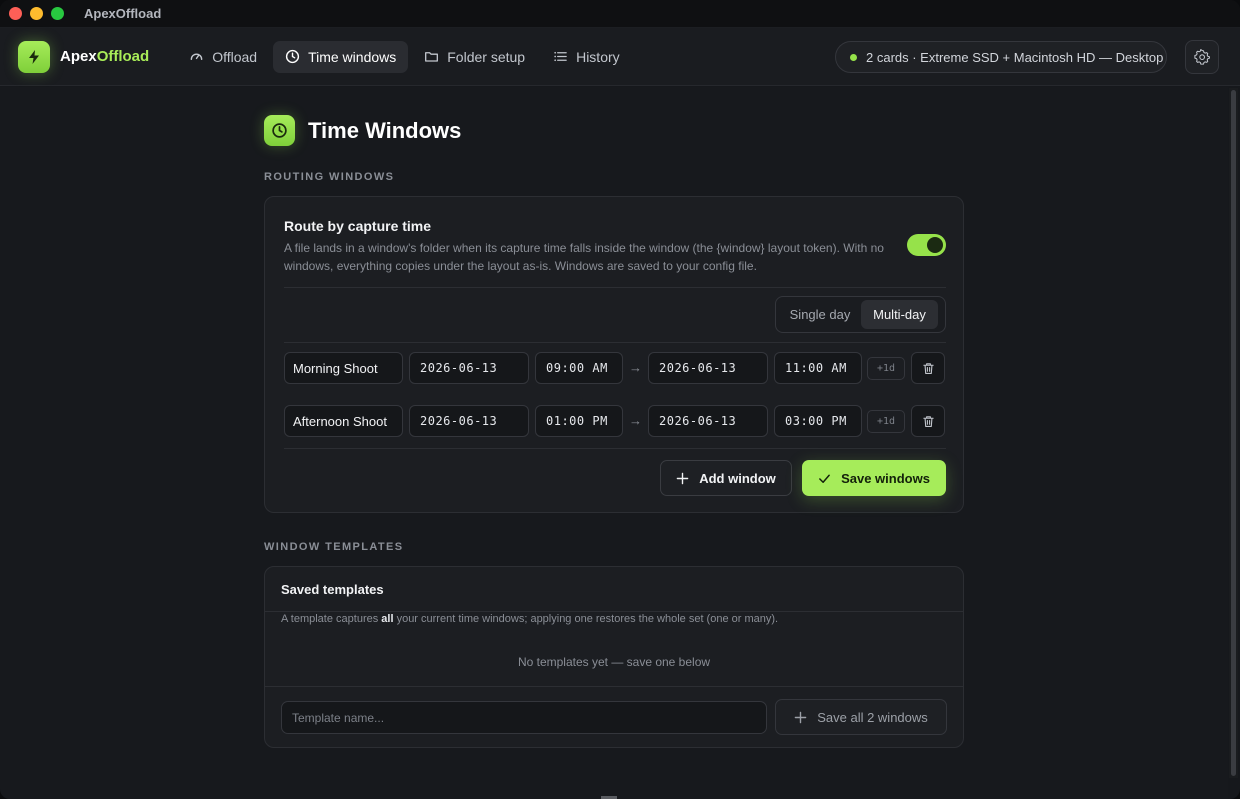  Describe the element at coordinates (57, 13) in the screenshot. I see `zoom-window-button` at that location.